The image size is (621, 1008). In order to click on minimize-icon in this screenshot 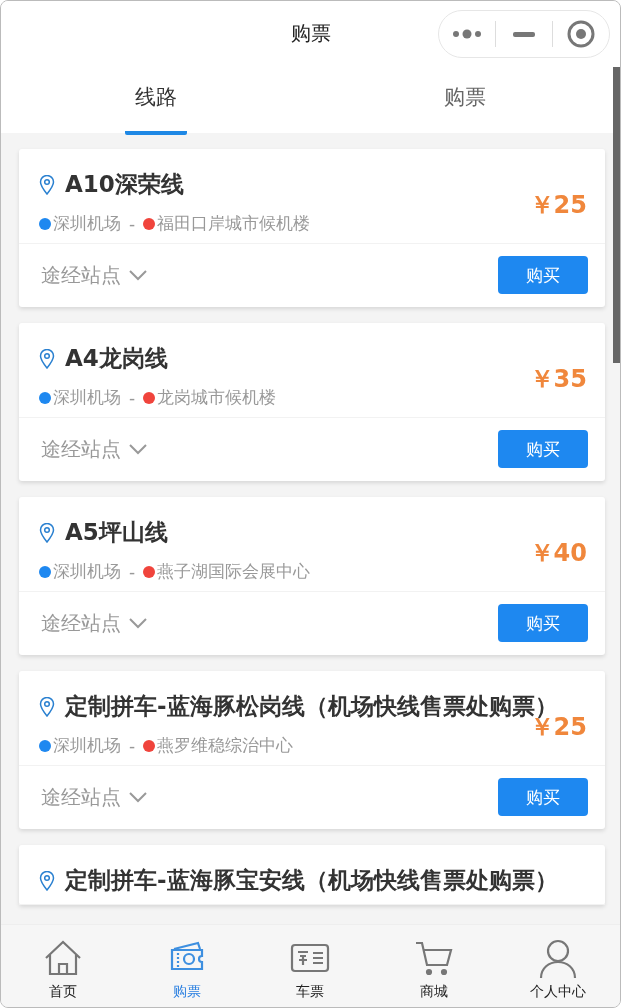, I will do `click(524, 34)`.